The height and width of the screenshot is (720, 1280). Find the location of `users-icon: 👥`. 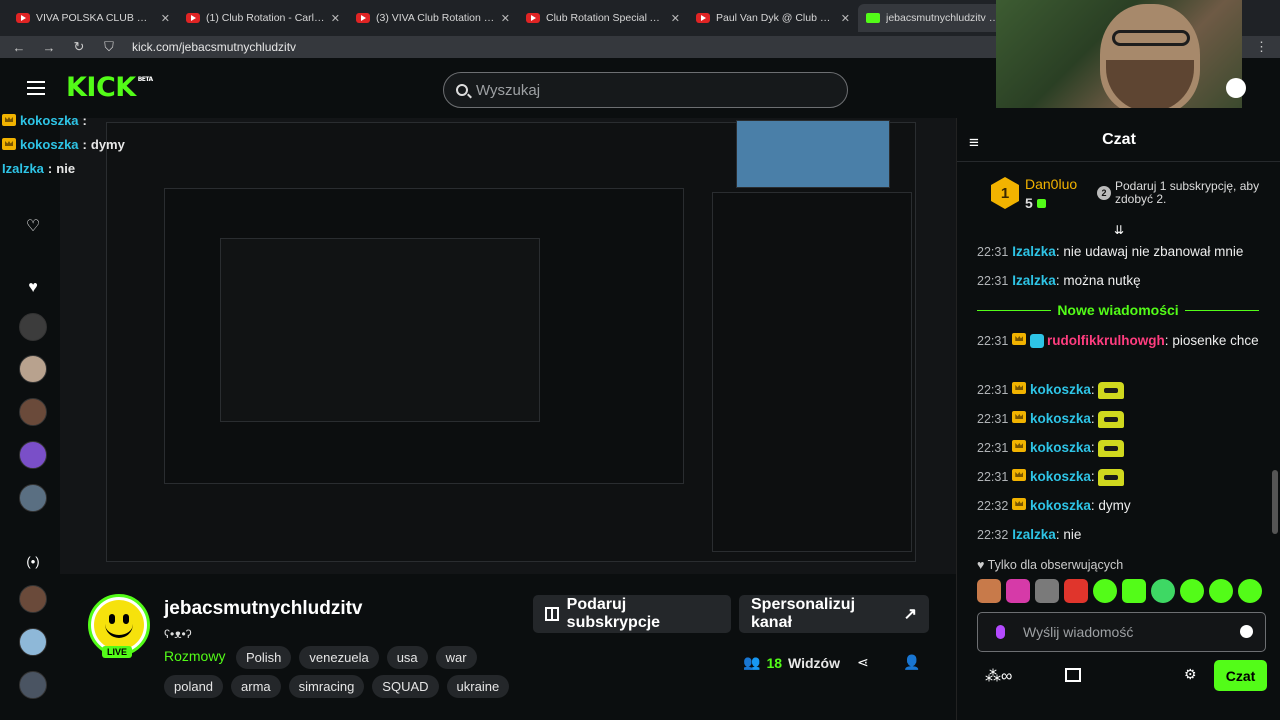

users-icon: 👥 is located at coordinates (752, 662).